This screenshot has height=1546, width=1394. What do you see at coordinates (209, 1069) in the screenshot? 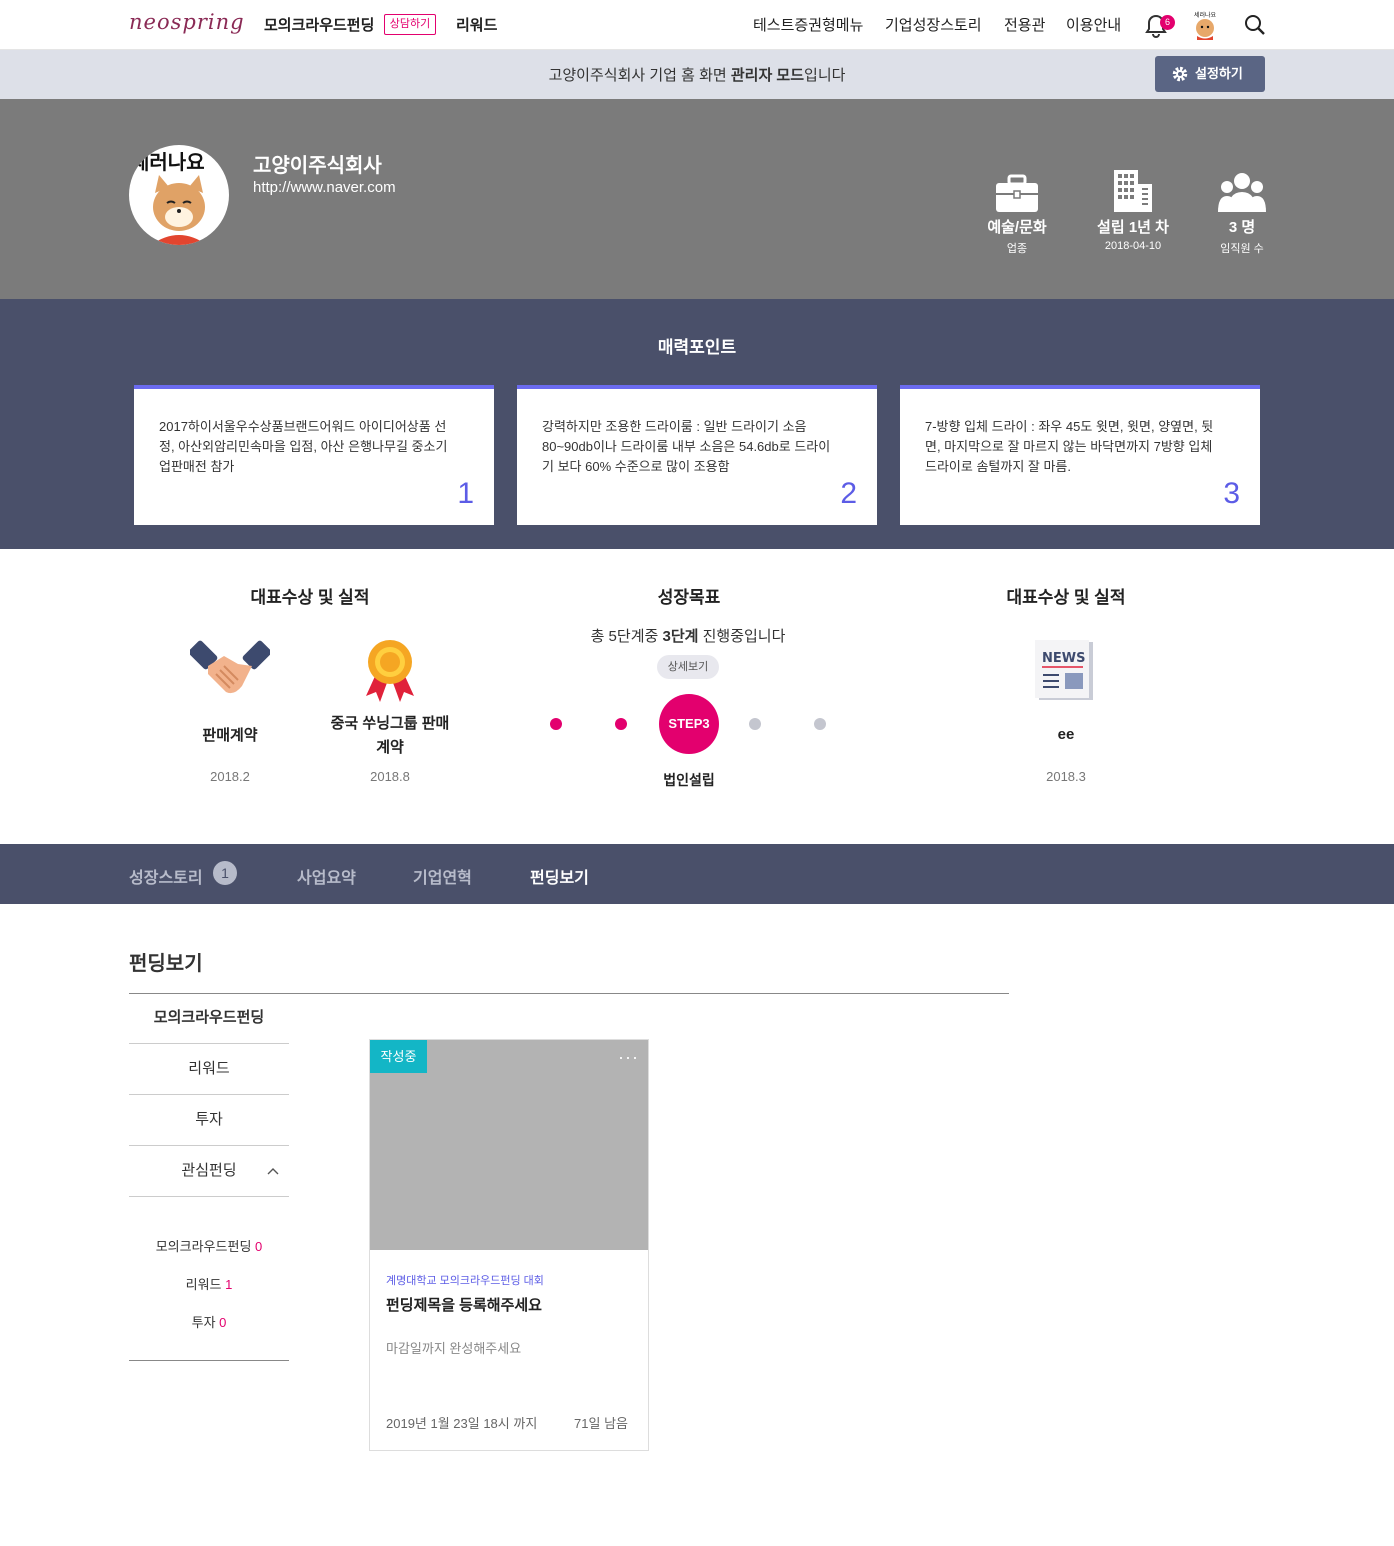
I see `sidebar-item-reward: 리워드` at bounding box center [209, 1069].